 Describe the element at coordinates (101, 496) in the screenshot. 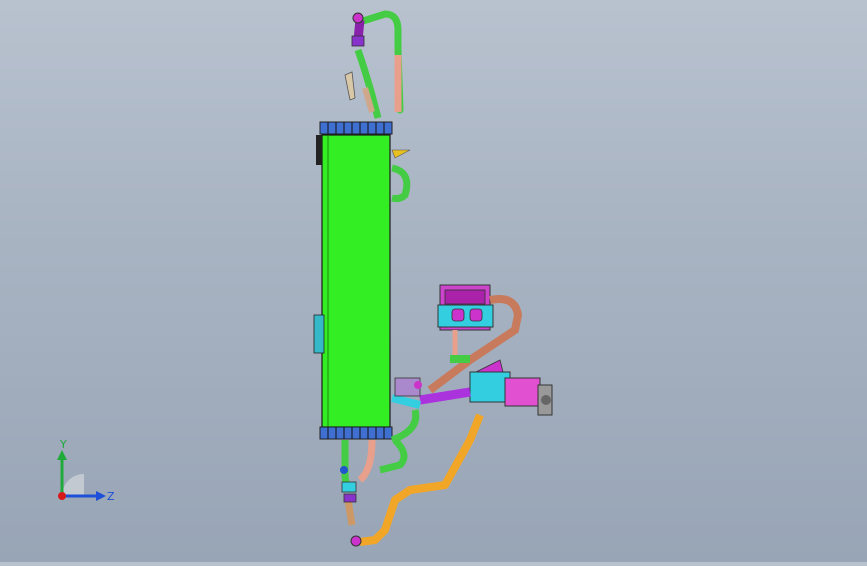

I see `z-axis-arrow` at that location.